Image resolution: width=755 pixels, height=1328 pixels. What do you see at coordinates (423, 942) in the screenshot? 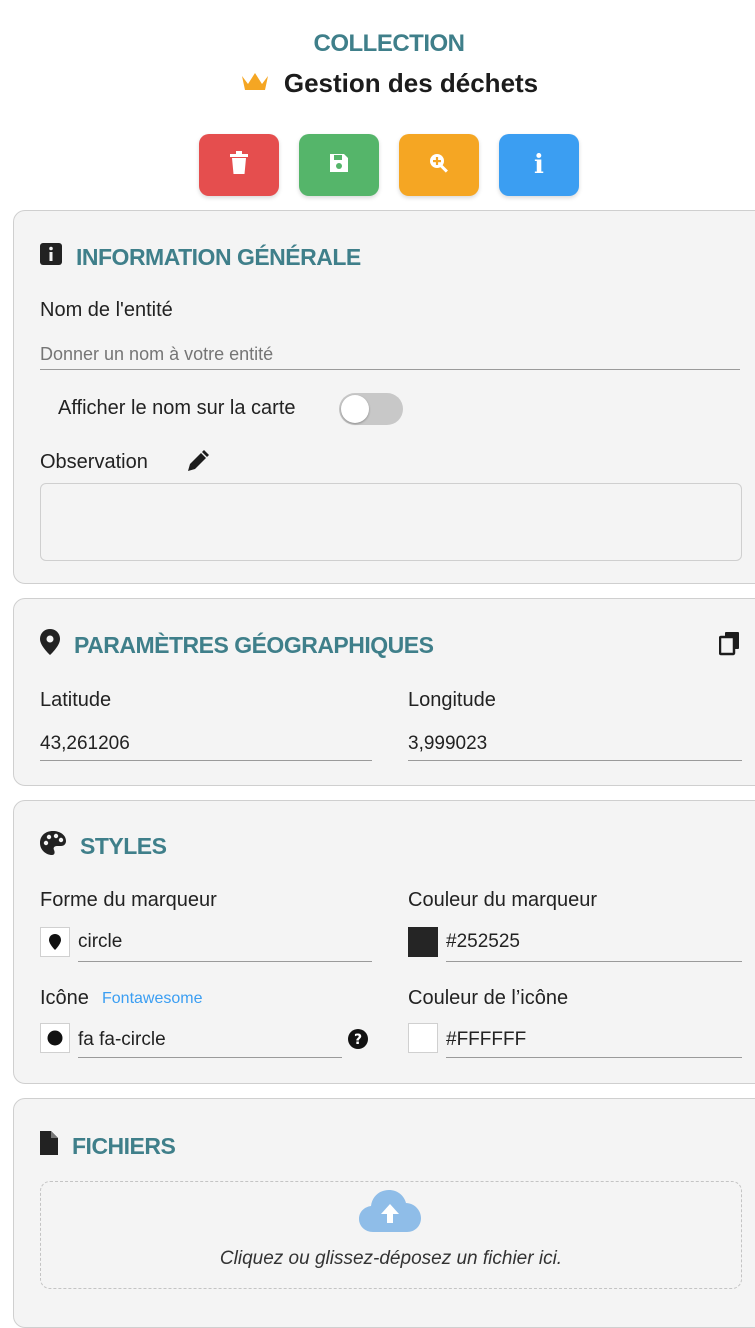
I see `marker-color-swatch` at bounding box center [423, 942].